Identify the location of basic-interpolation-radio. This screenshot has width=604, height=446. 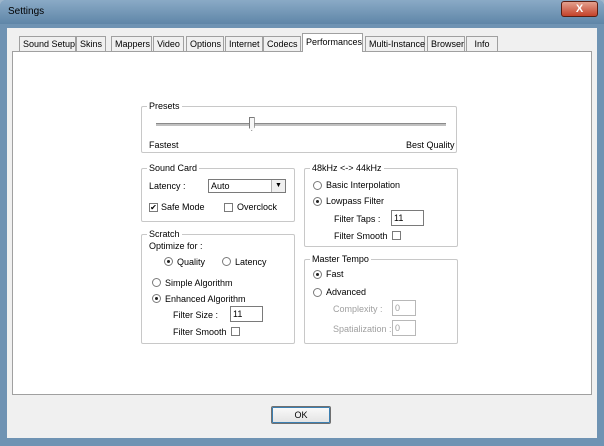
(317, 185).